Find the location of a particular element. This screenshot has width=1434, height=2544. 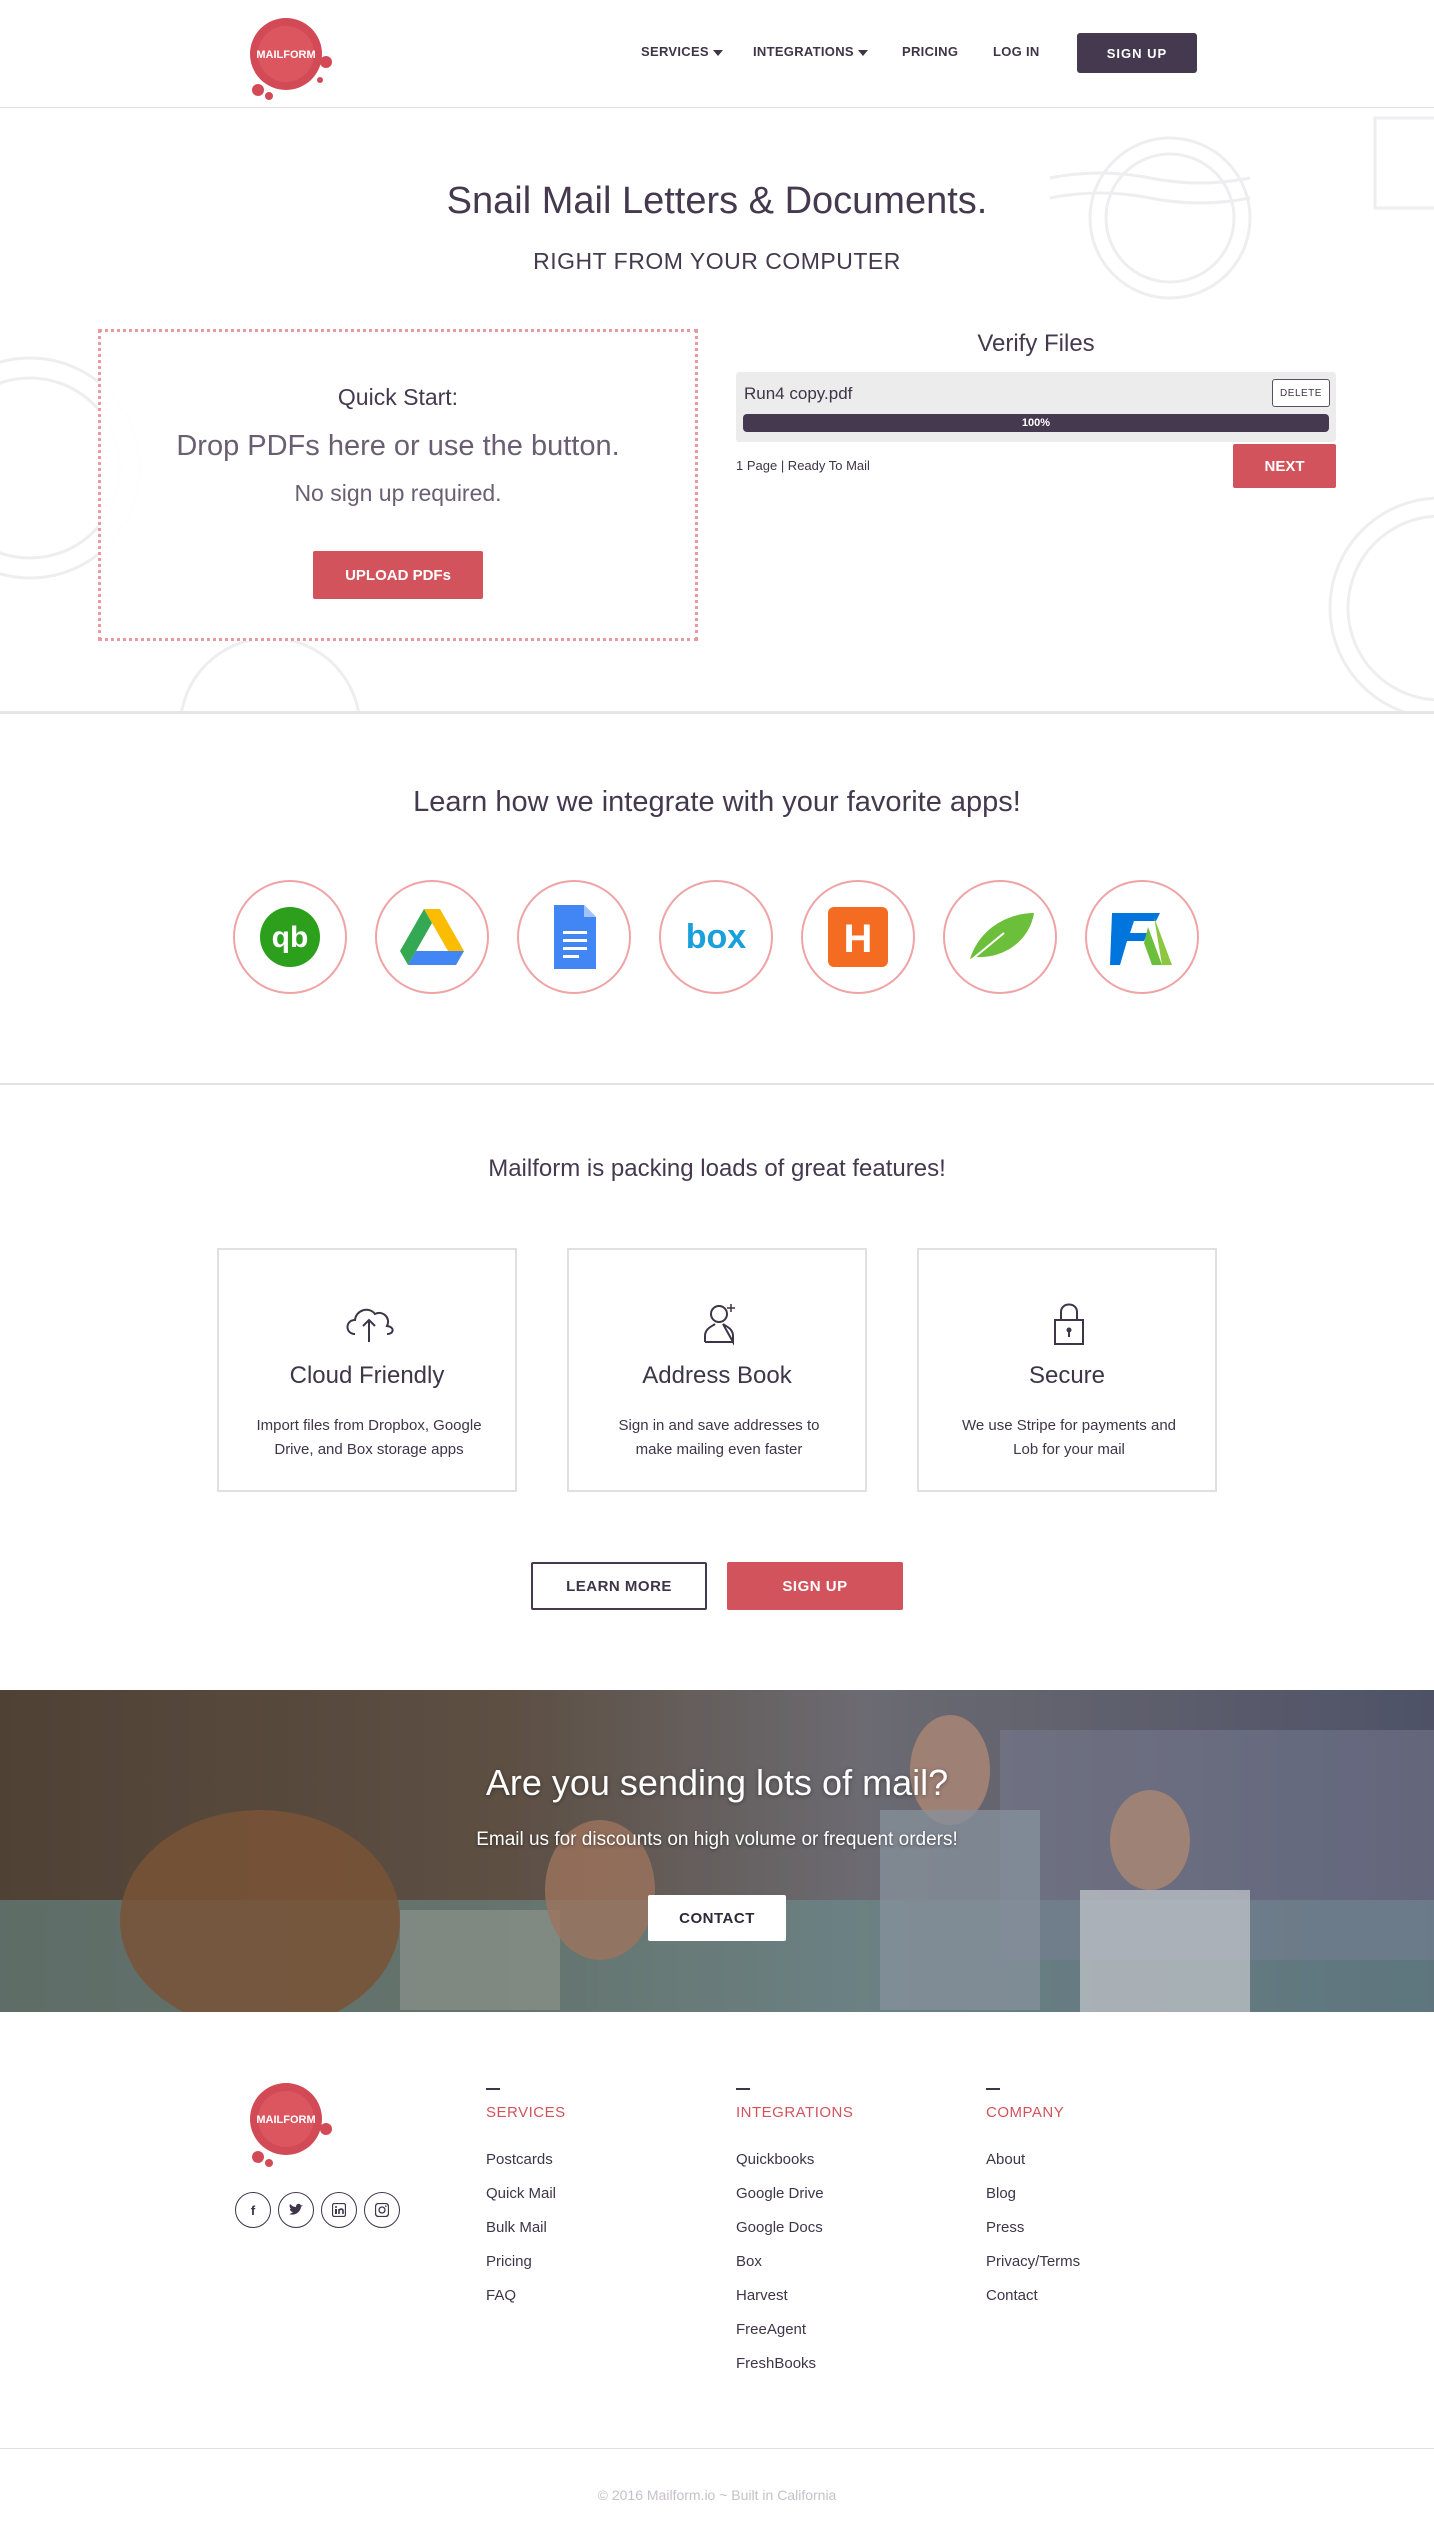

footer-link: Google Docs is located at coordinates (846, 2228).